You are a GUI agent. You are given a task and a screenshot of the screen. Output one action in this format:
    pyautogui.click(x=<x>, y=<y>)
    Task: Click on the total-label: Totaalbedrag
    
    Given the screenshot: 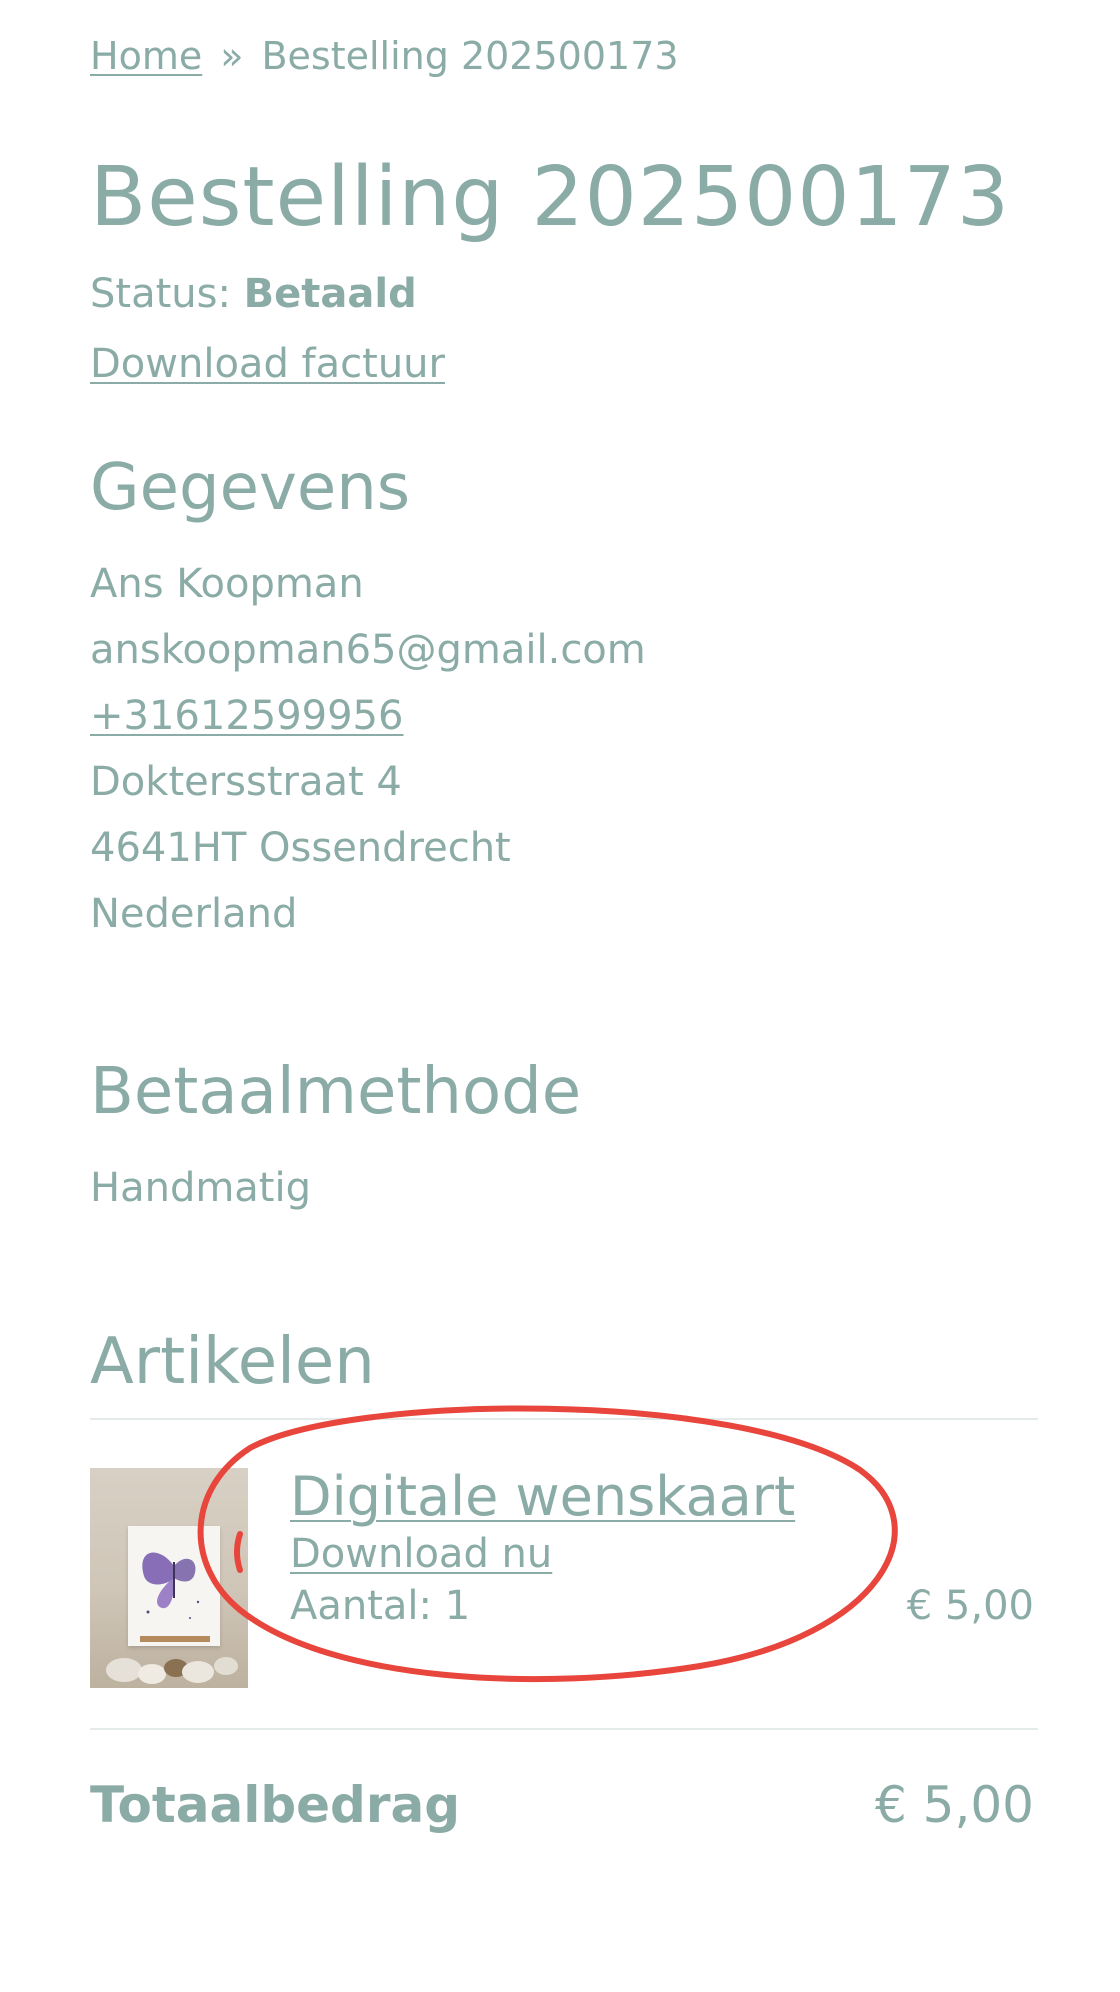 What is the action you would take?
    pyautogui.click(x=275, y=1805)
    